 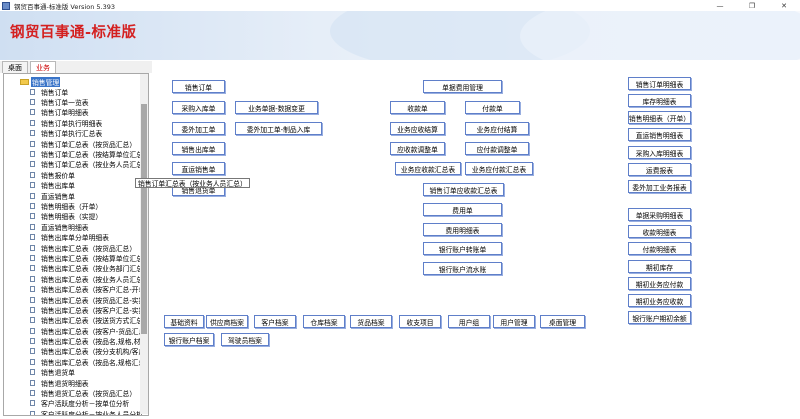 What do you see at coordinates (89, 92) in the screenshot?
I see `tree-item: 销售订单` at bounding box center [89, 92].